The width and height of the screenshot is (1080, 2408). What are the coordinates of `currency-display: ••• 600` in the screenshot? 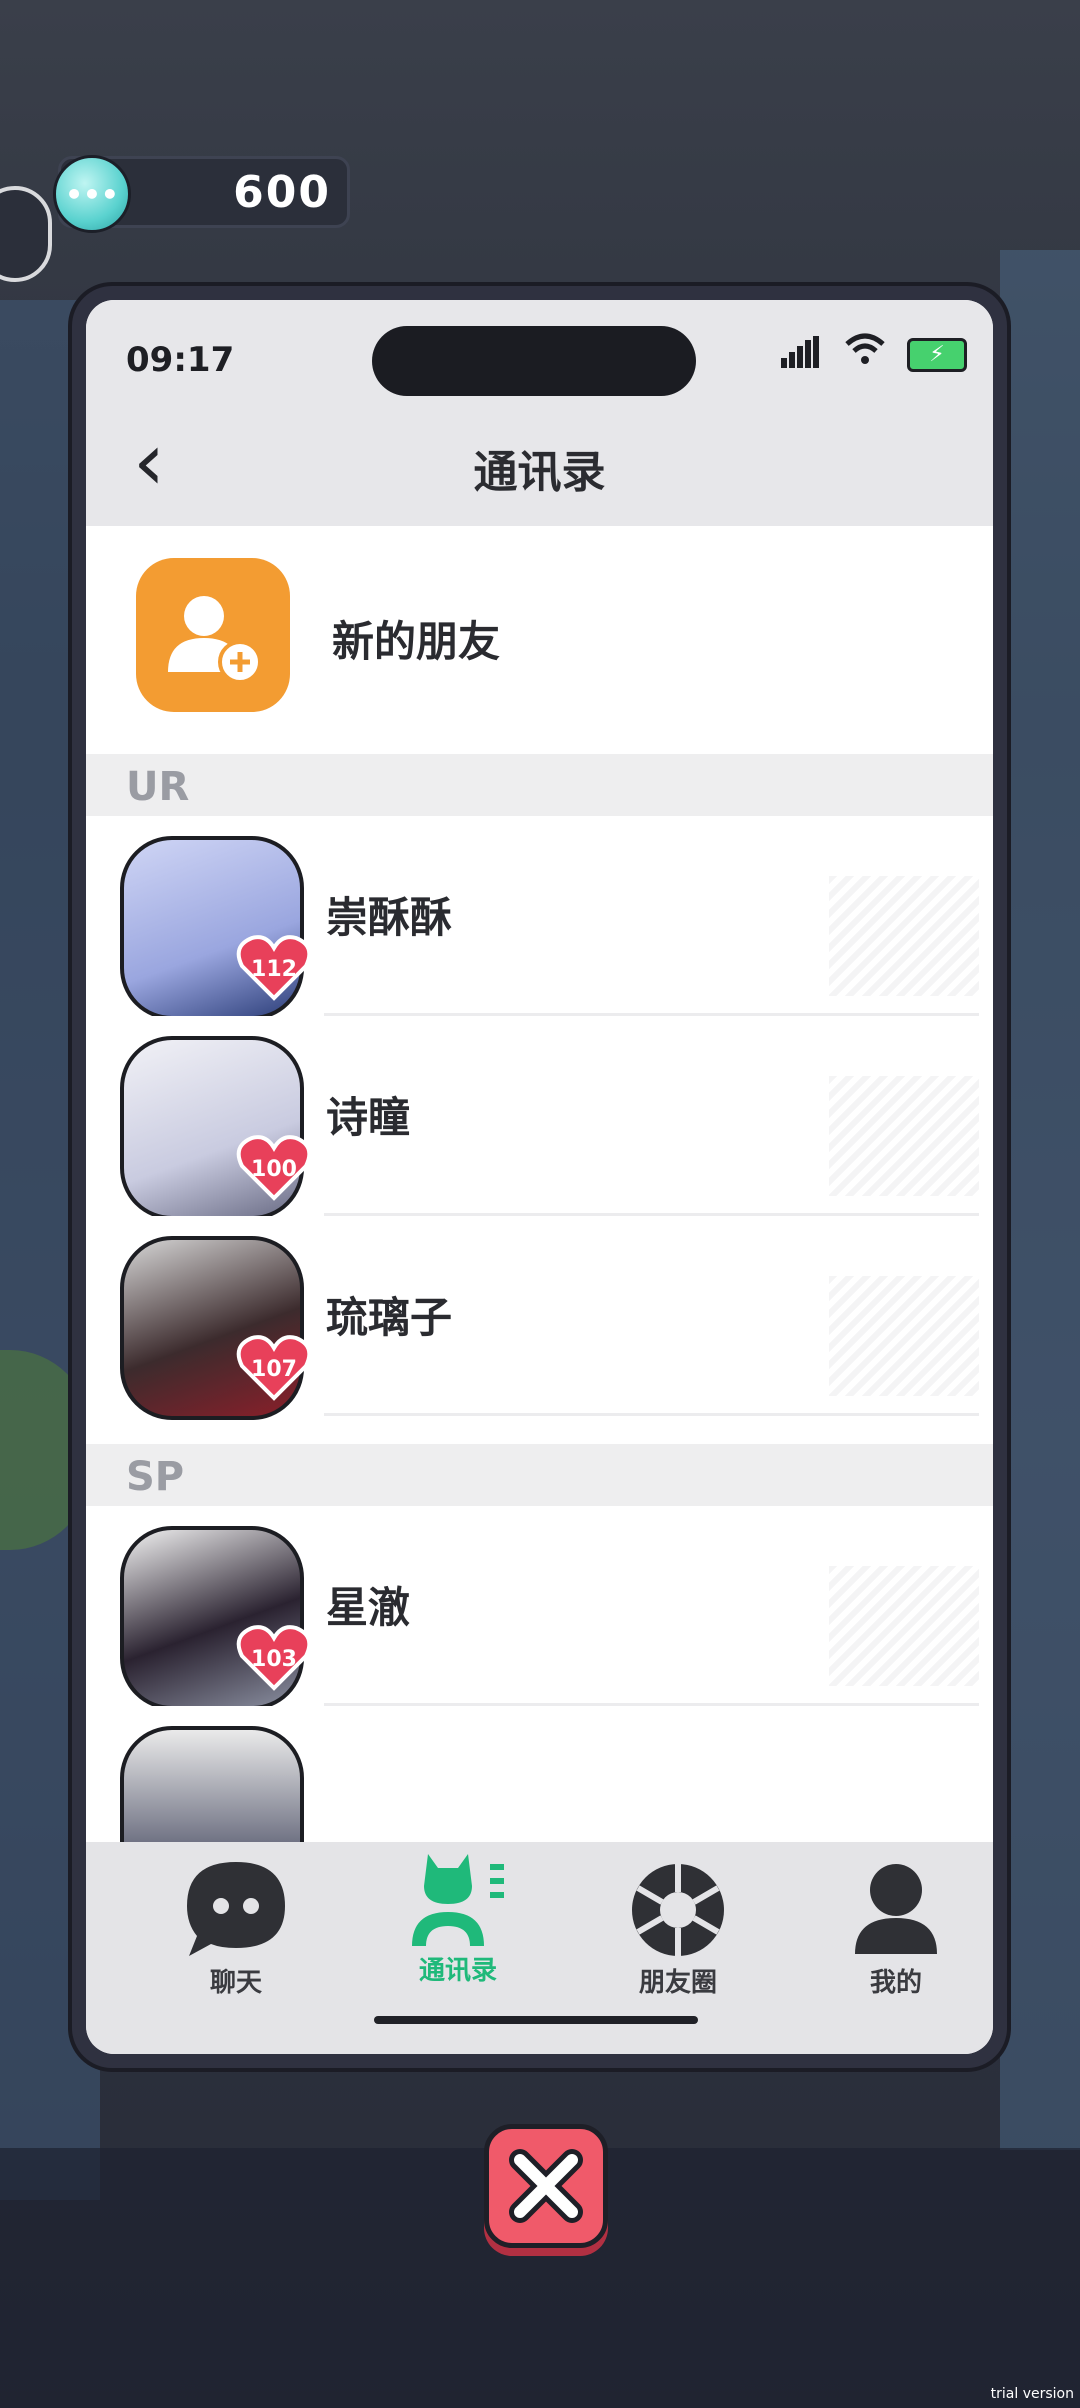 It's located at (201, 194).